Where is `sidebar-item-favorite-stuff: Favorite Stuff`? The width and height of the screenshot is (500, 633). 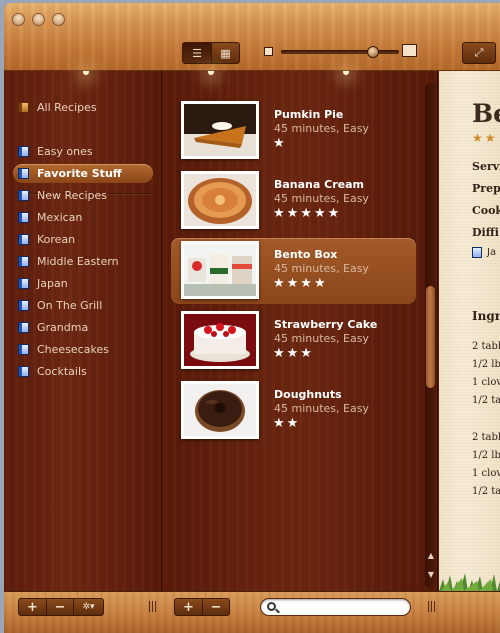
sidebar-item-favorite-stuff: Favorite Stuff is located at coordinates (83, 173).